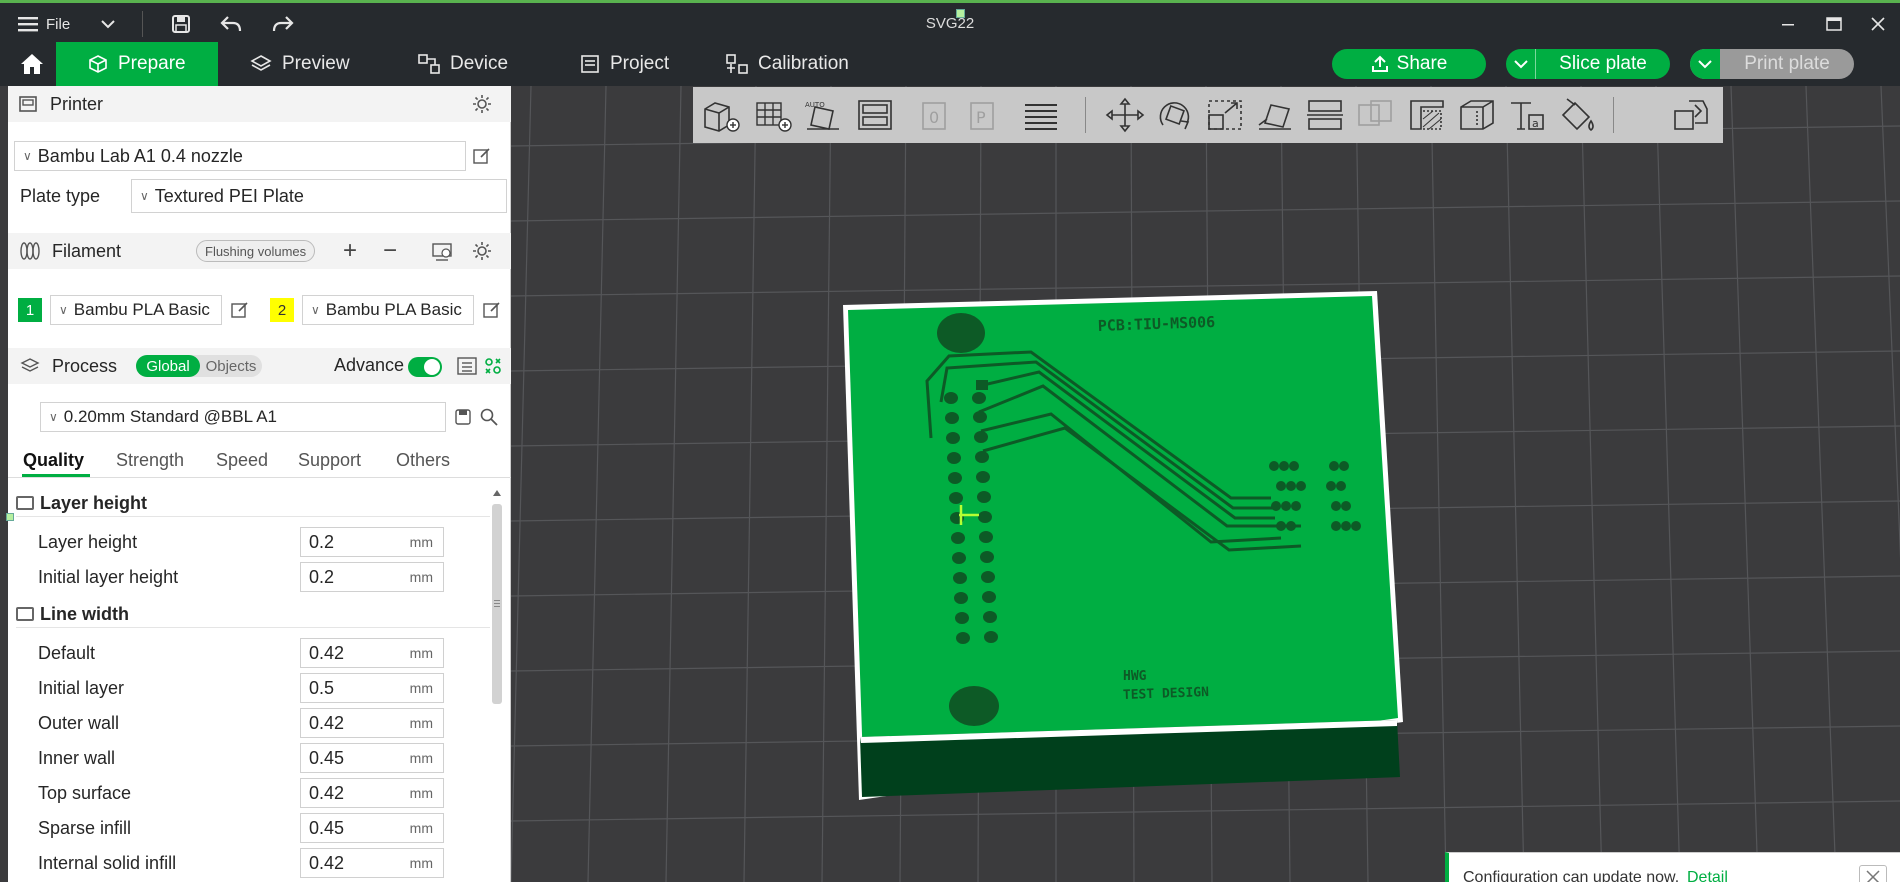 The height and width of the screenshot is (882, 1900). Describe the element at coordinates (243, 417) in the screenshot. I see `process-preset-dropdown: ∨ 0.20mm Standard @BBL A1` at that location.